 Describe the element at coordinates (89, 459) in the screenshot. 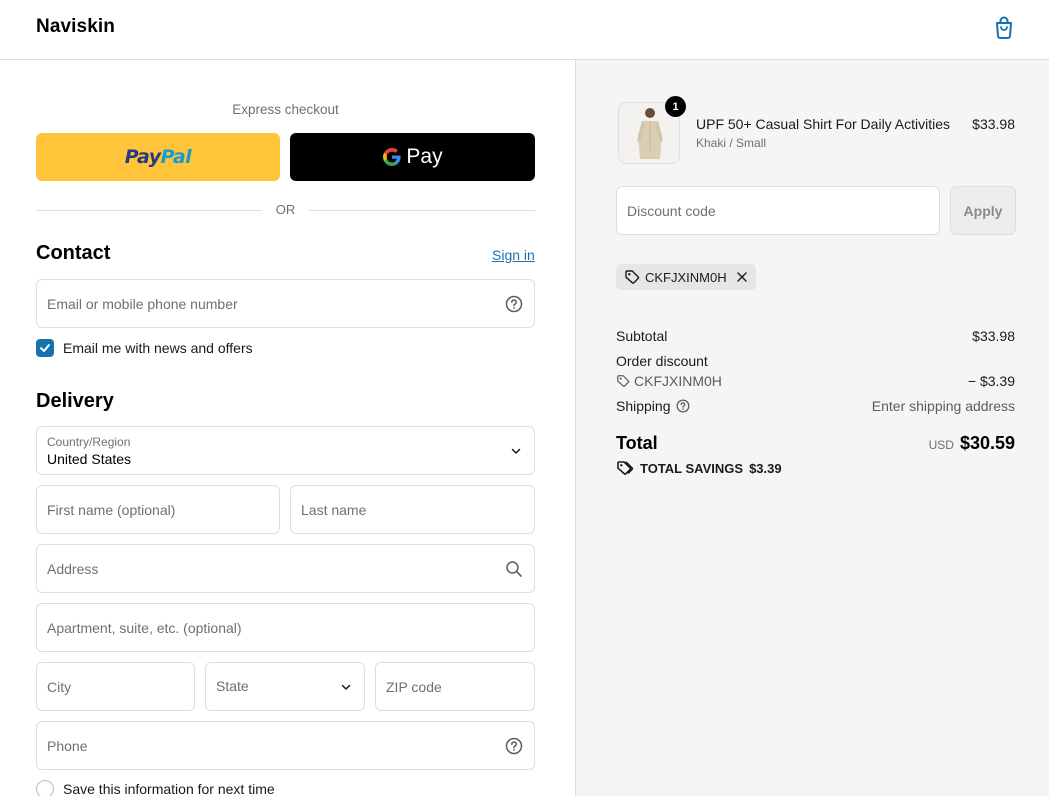

I see `country-value: United States` at that location.